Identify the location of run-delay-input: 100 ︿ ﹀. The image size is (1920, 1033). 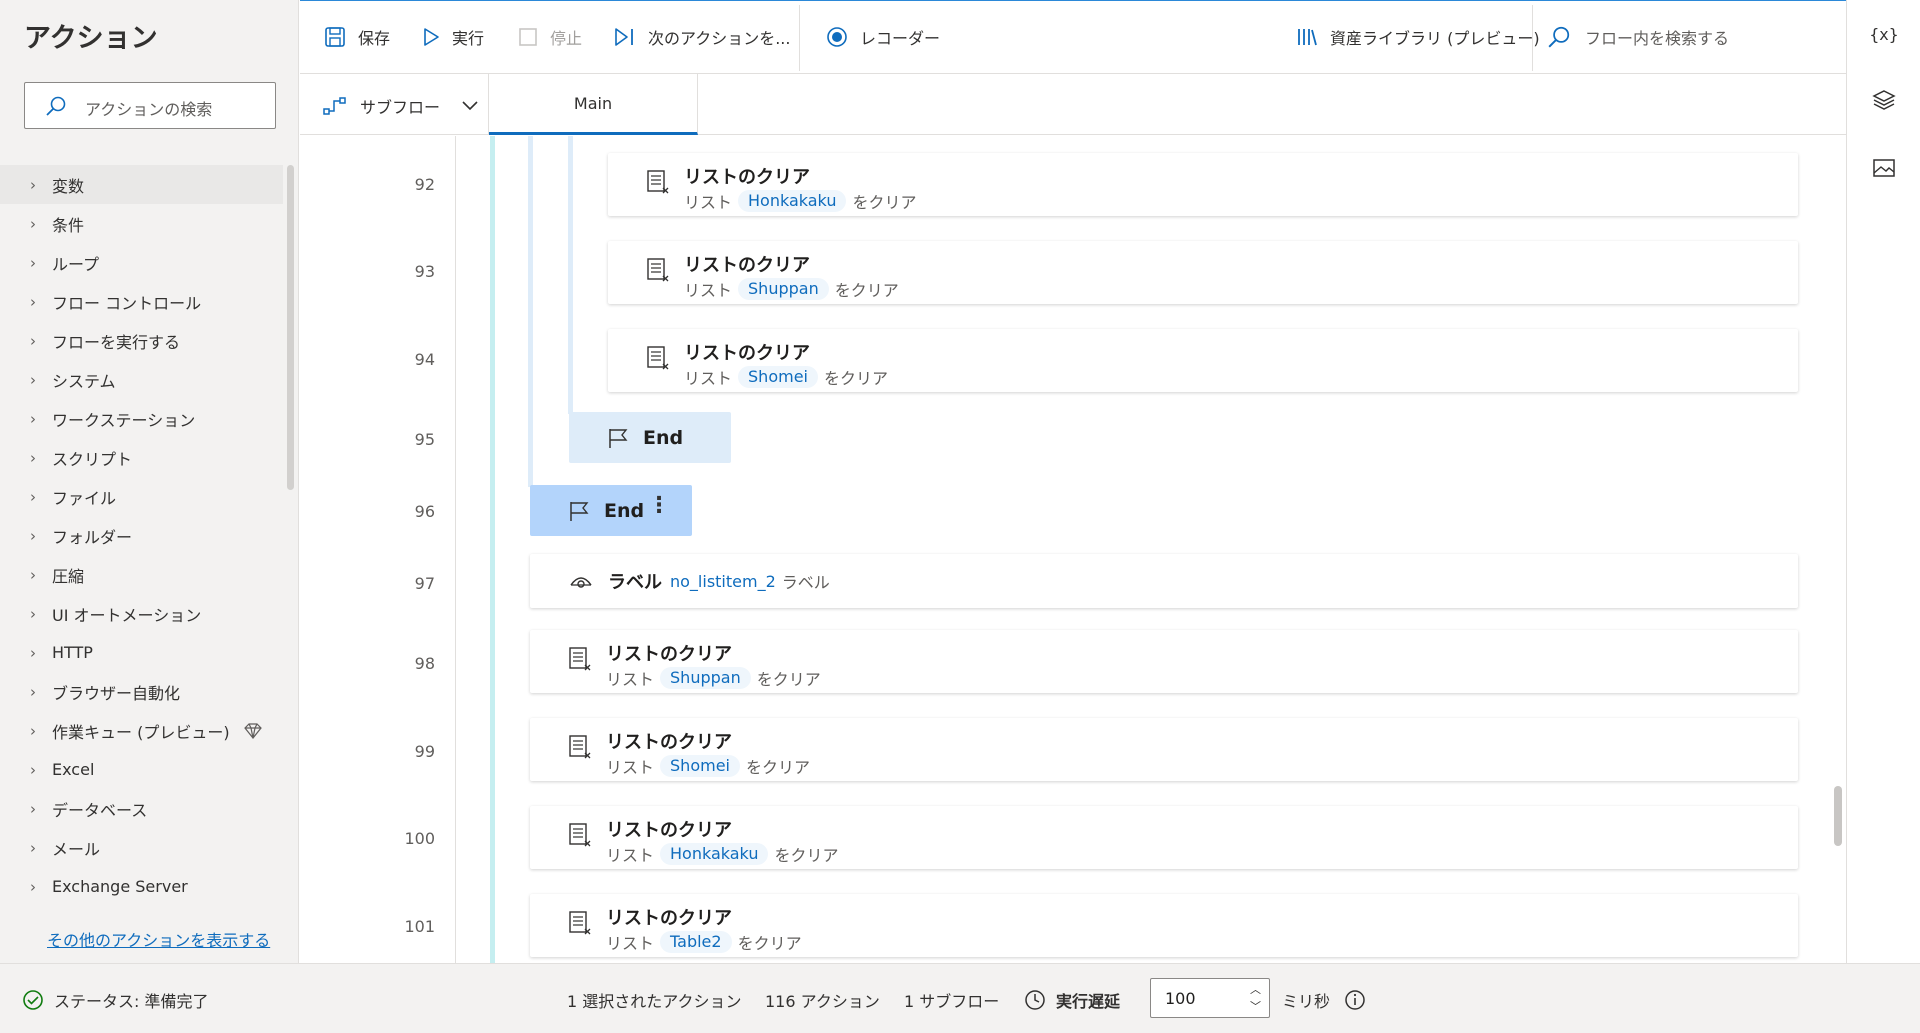
(1210, 998).